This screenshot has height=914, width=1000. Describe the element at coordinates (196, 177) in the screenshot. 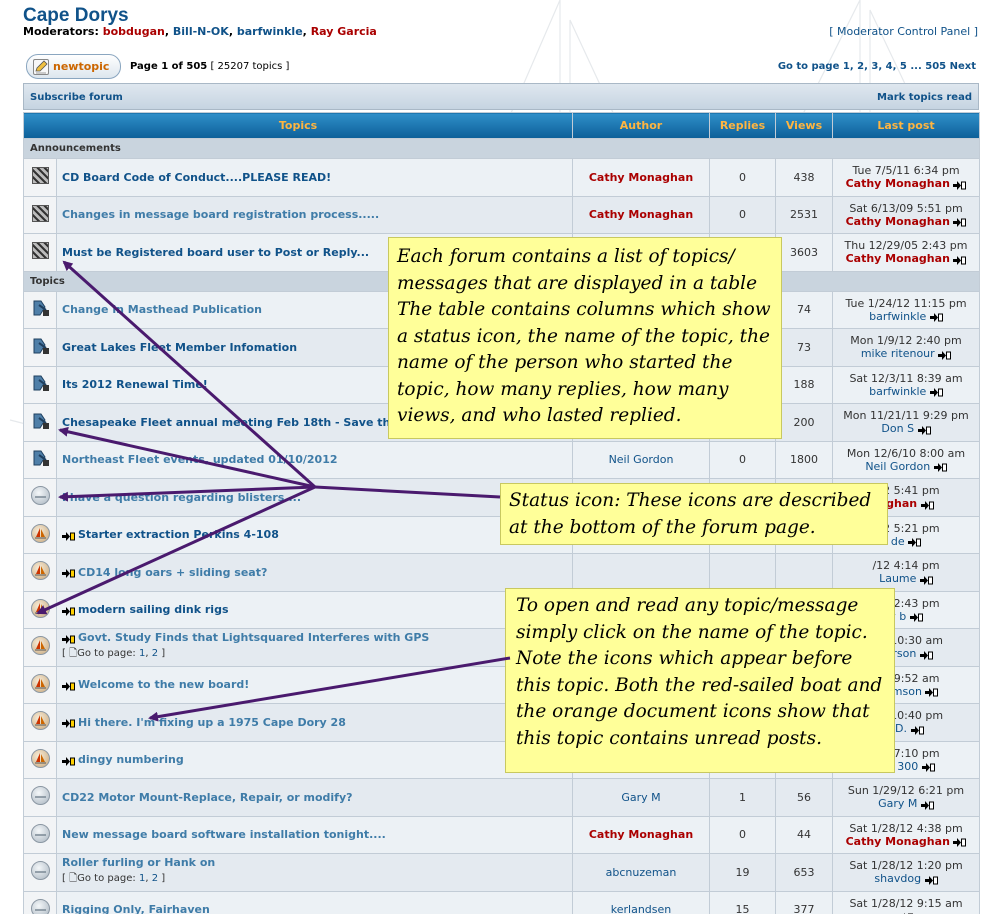

I see `topic-title-link: CD Board Code of Conduct....PLEASE READ!` at that location.